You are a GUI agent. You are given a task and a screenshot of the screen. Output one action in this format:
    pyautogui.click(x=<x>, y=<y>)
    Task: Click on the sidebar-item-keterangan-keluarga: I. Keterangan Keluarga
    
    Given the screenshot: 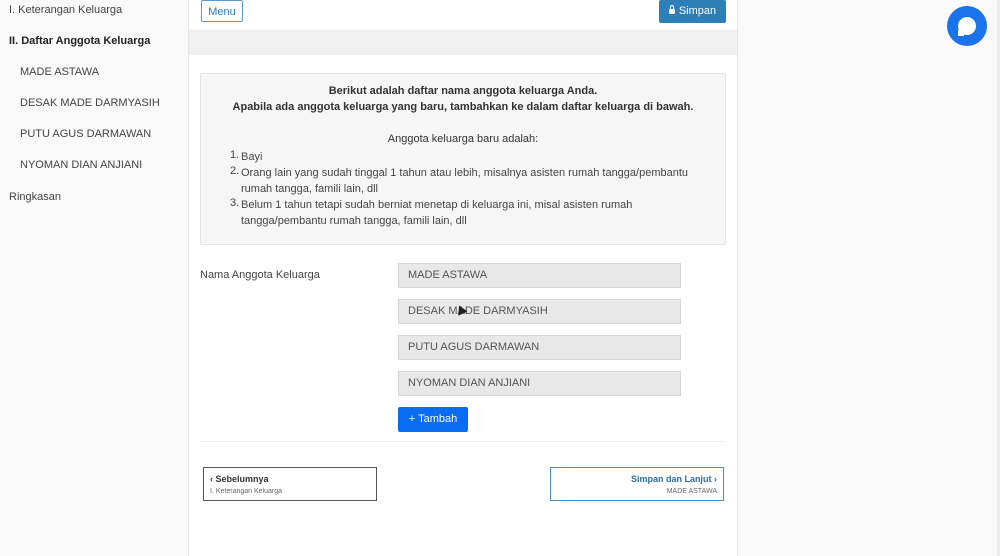 What is the action you would take?
    pyautogui.click(x=65, y=10)
    